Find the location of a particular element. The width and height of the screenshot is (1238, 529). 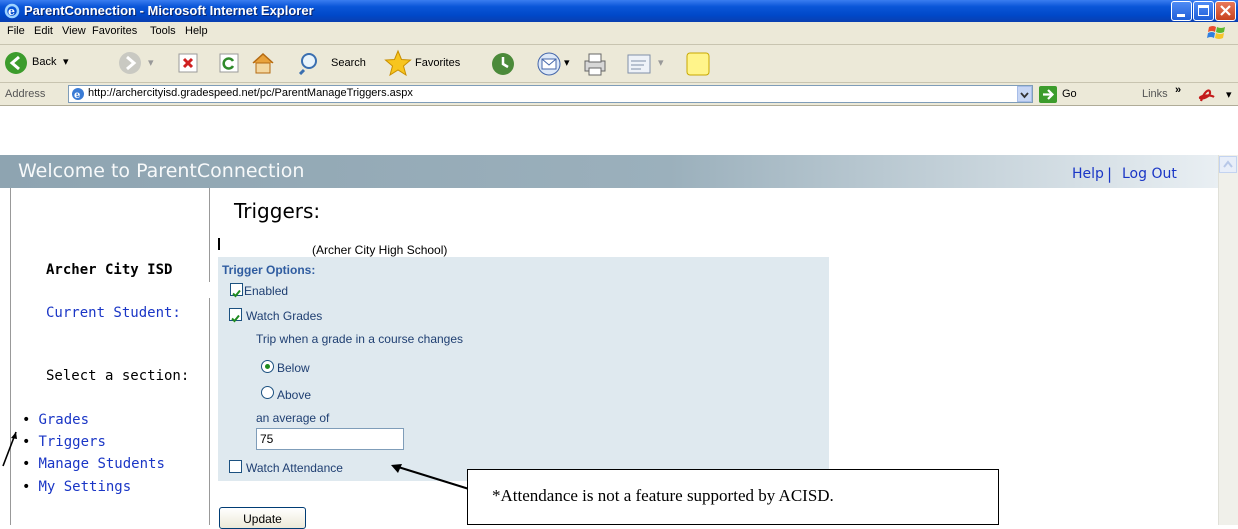

pointer-arrow-icon is located at coordinates (9, 449).